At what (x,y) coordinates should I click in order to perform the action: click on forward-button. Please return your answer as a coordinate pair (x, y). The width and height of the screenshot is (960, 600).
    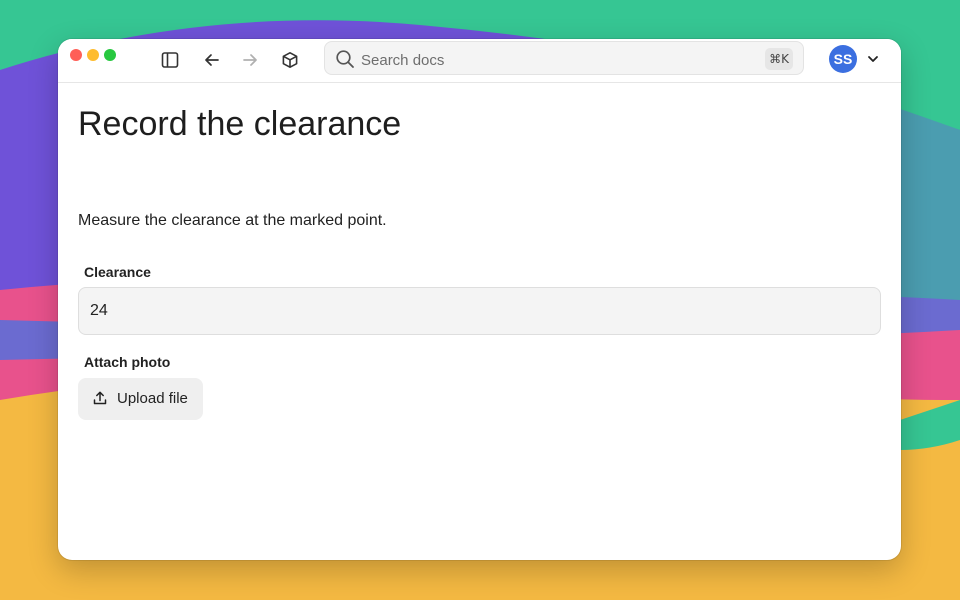
    Looking at the image, I should click on (250, 60).